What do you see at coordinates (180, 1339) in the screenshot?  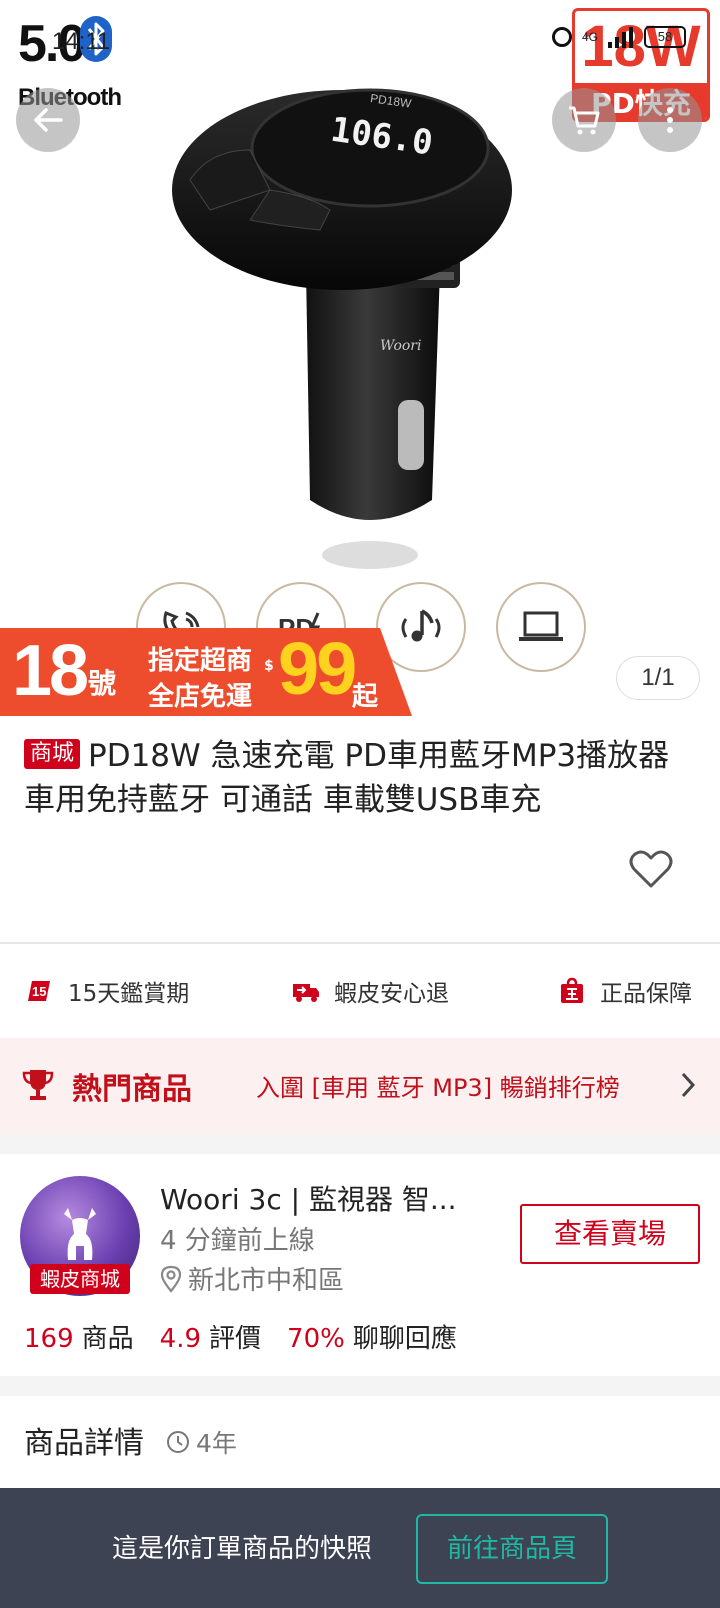 I see `stat-number: 4.9` at bounding box center [180, 1339].